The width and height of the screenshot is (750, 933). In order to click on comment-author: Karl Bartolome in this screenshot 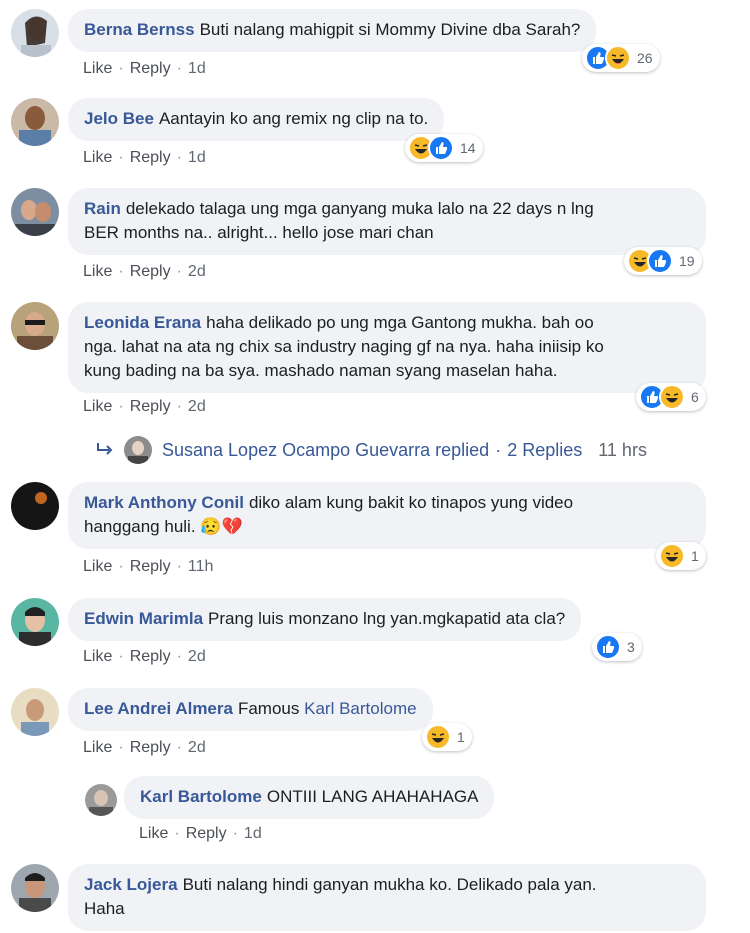, I will do `click(201, 796)`.